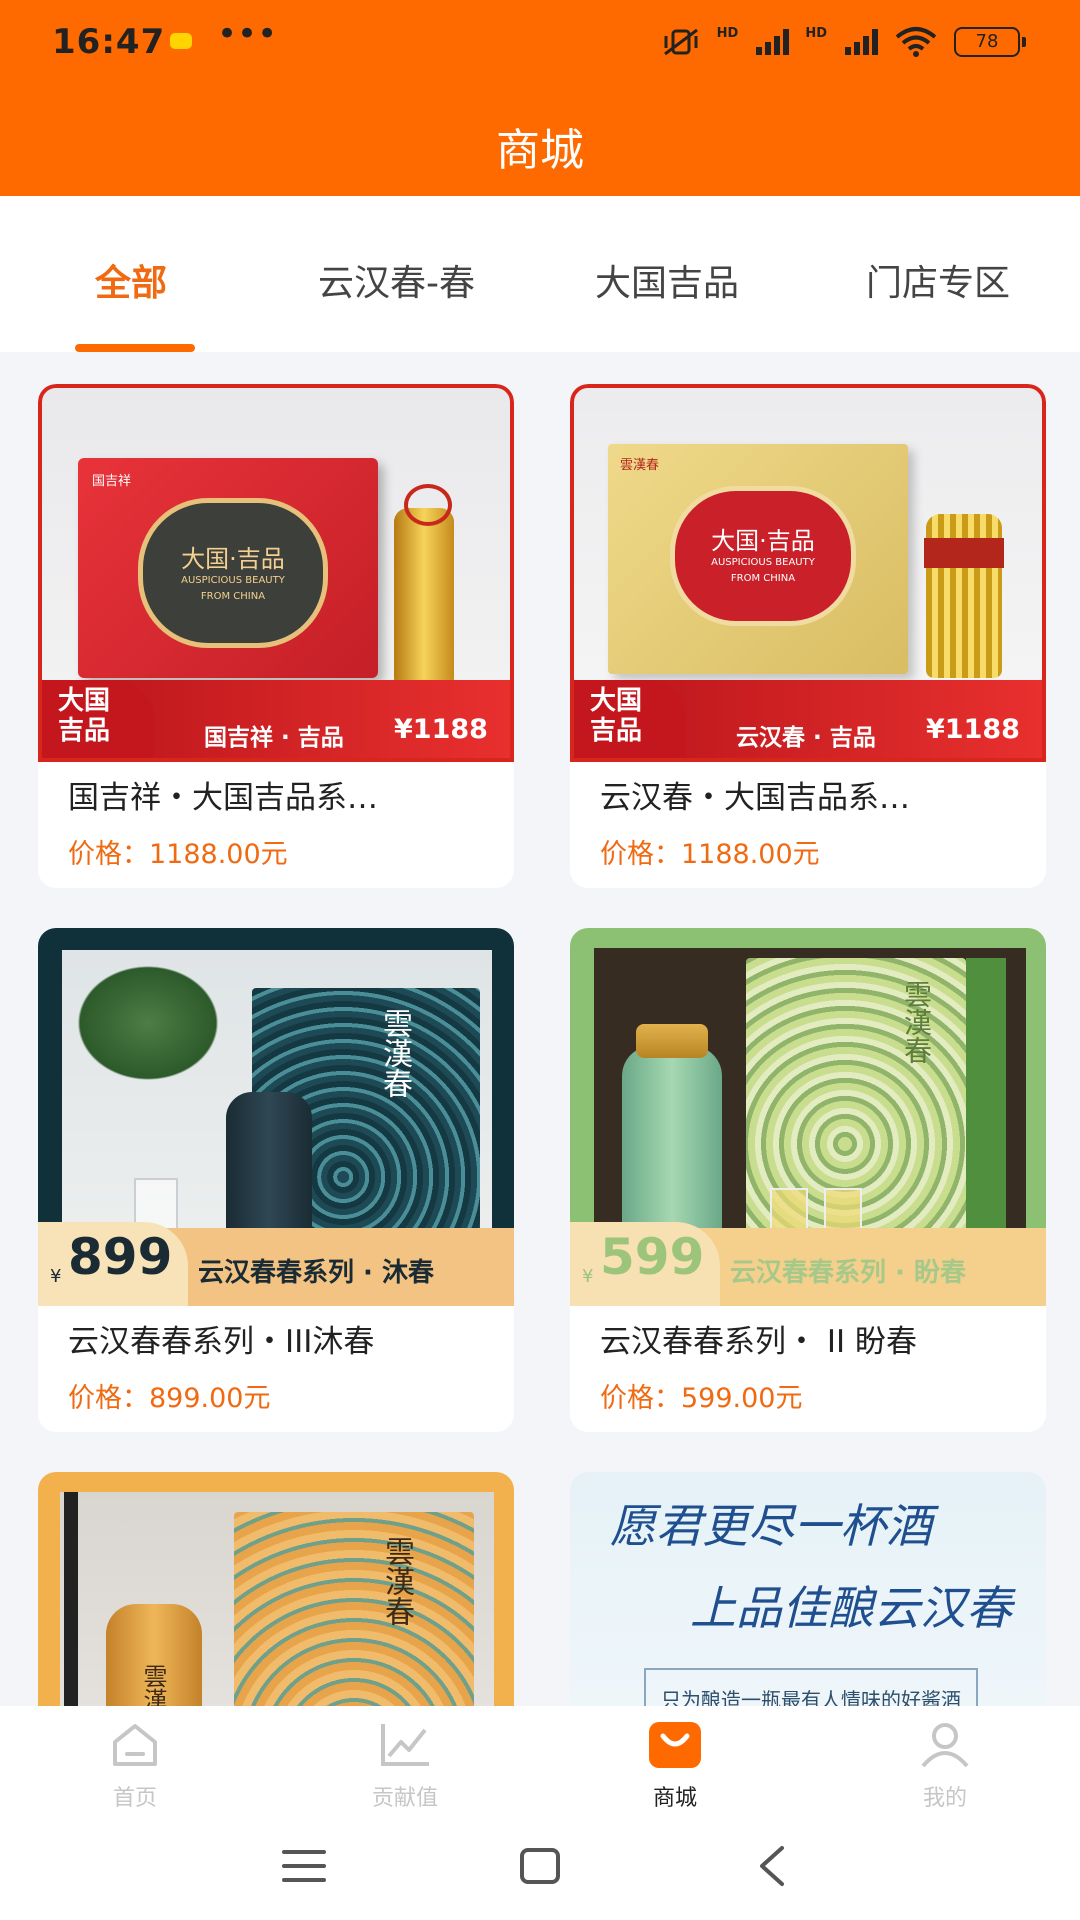 This screenshot has height=1920, width=1080. Describe the element at coordinates (247, 34) in the screenshot. I see `more-notifications-icon: •••` at that location.